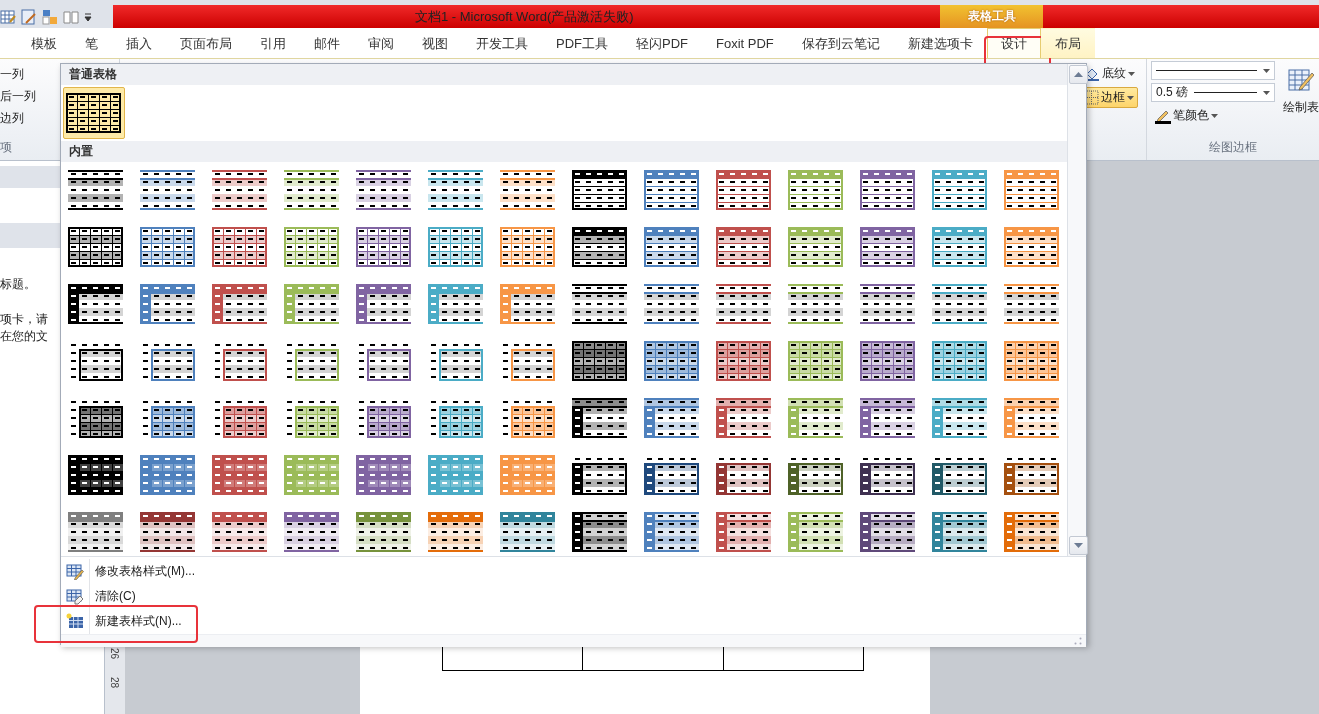  I want to click on option-label: 后一列, so click(18, 96).